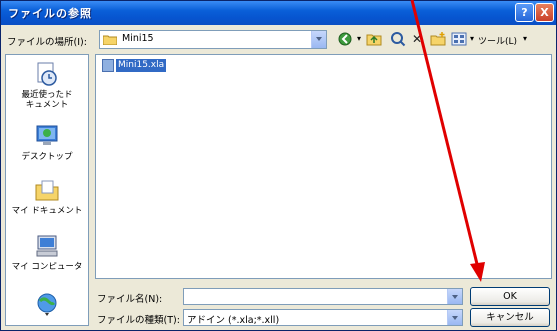  What do you see at coordinates (374, 39) in the screenshot?
I see `up-folder-icon` at bounding box center [374, 39].